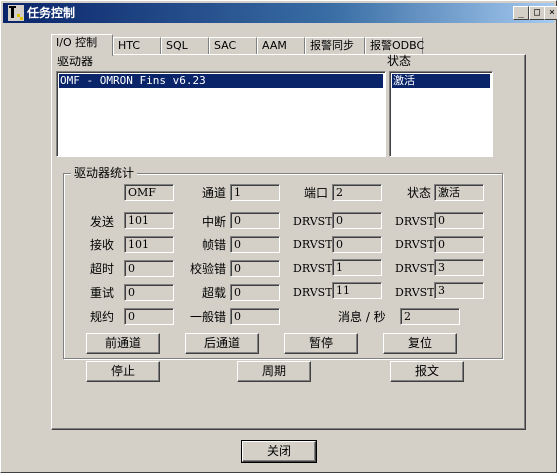 The image size is (557, 473). What do you see at coordinates (255, 316) in the screenshot?
I see `general-error-field: 0` at bounding box center [255, 316].